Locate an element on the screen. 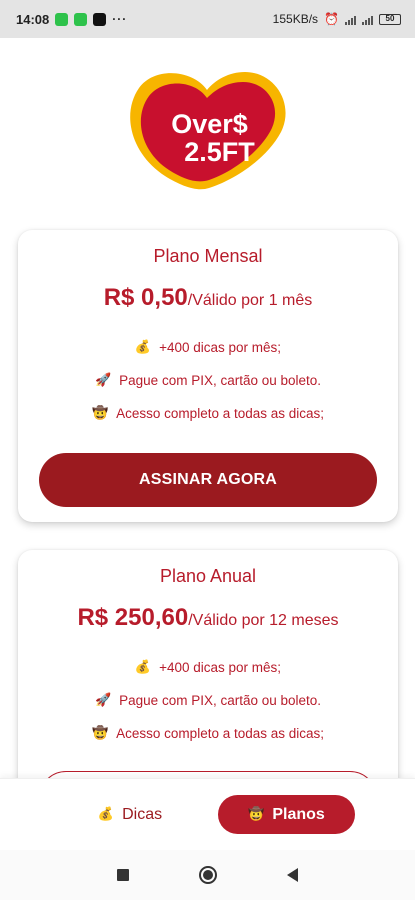  back-icon is located at coordinates (292, 875).